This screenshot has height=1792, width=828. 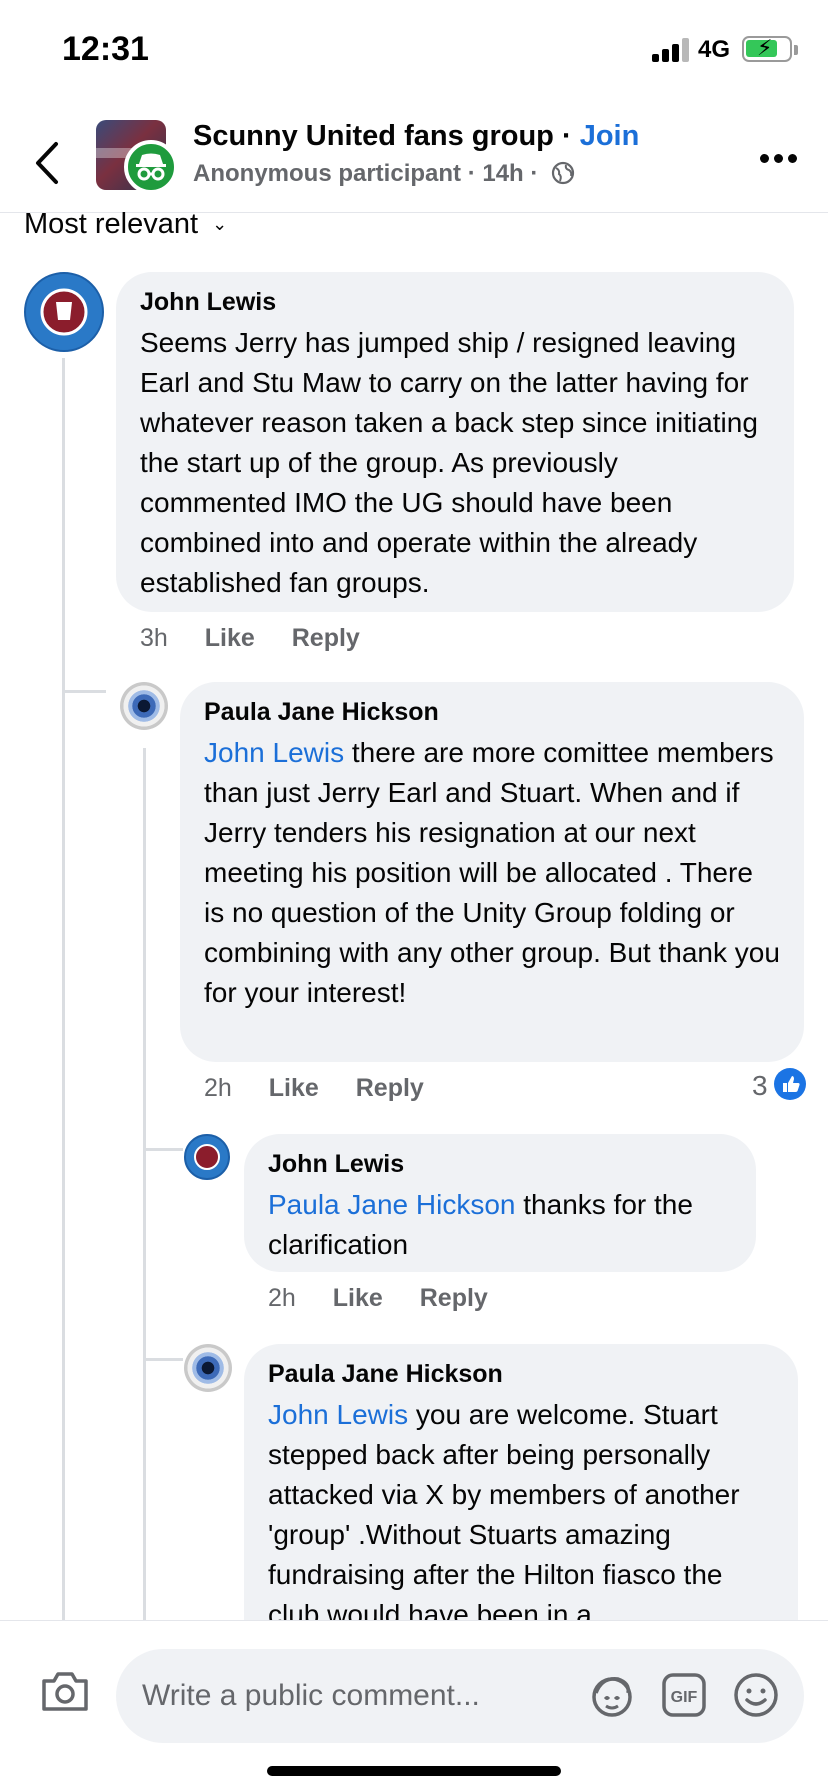 What do you see at coordinates (373, 136) in the screenshot?
I see `group-name: Scunny United fans group` at bounding box center [373, 136].